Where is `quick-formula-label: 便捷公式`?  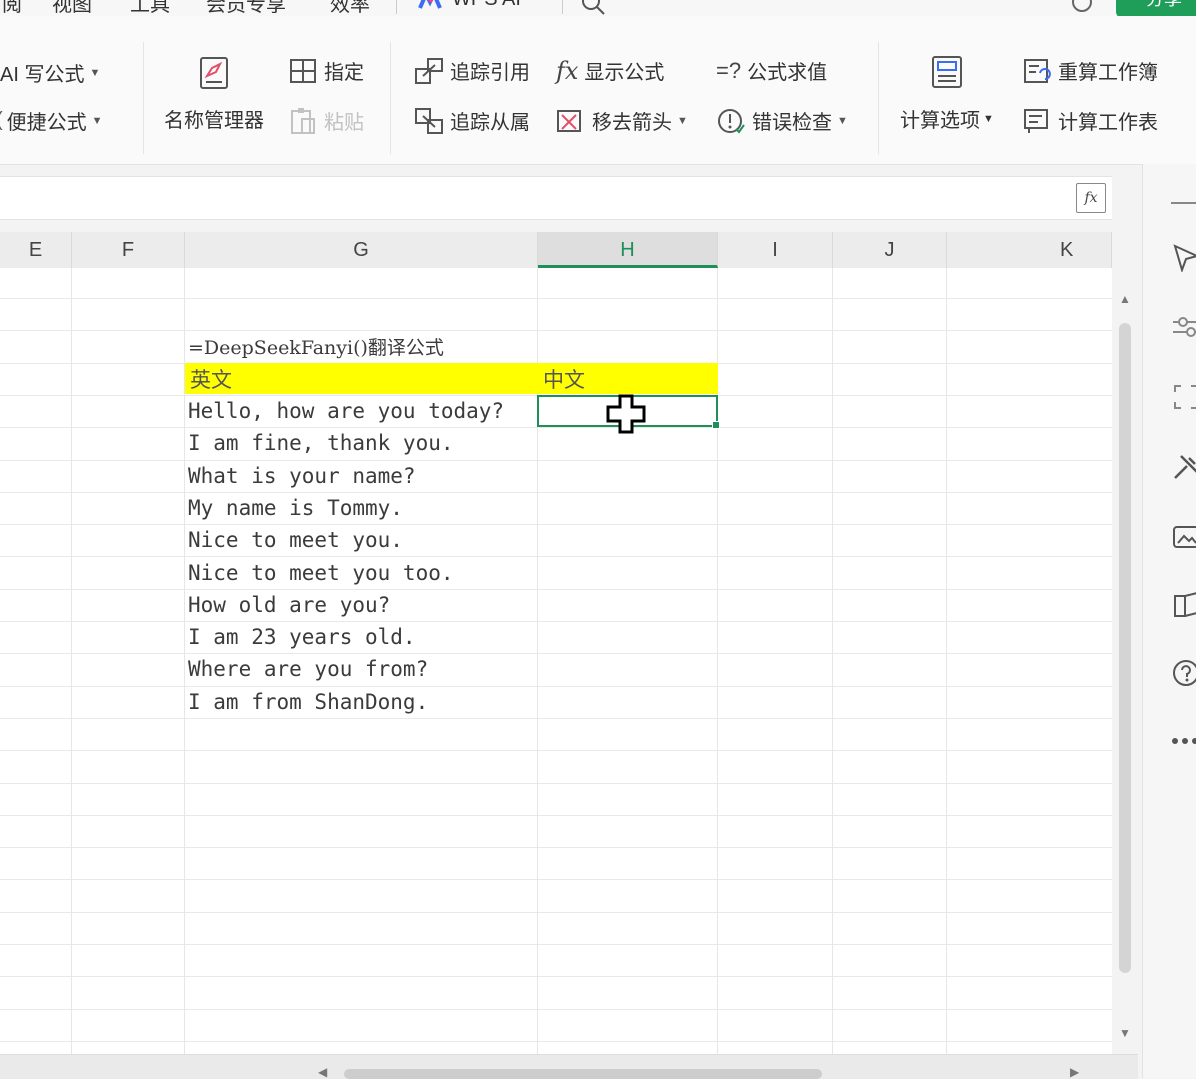 quick-formula-label: 便捷公式 is located at coordinates (46, 123).